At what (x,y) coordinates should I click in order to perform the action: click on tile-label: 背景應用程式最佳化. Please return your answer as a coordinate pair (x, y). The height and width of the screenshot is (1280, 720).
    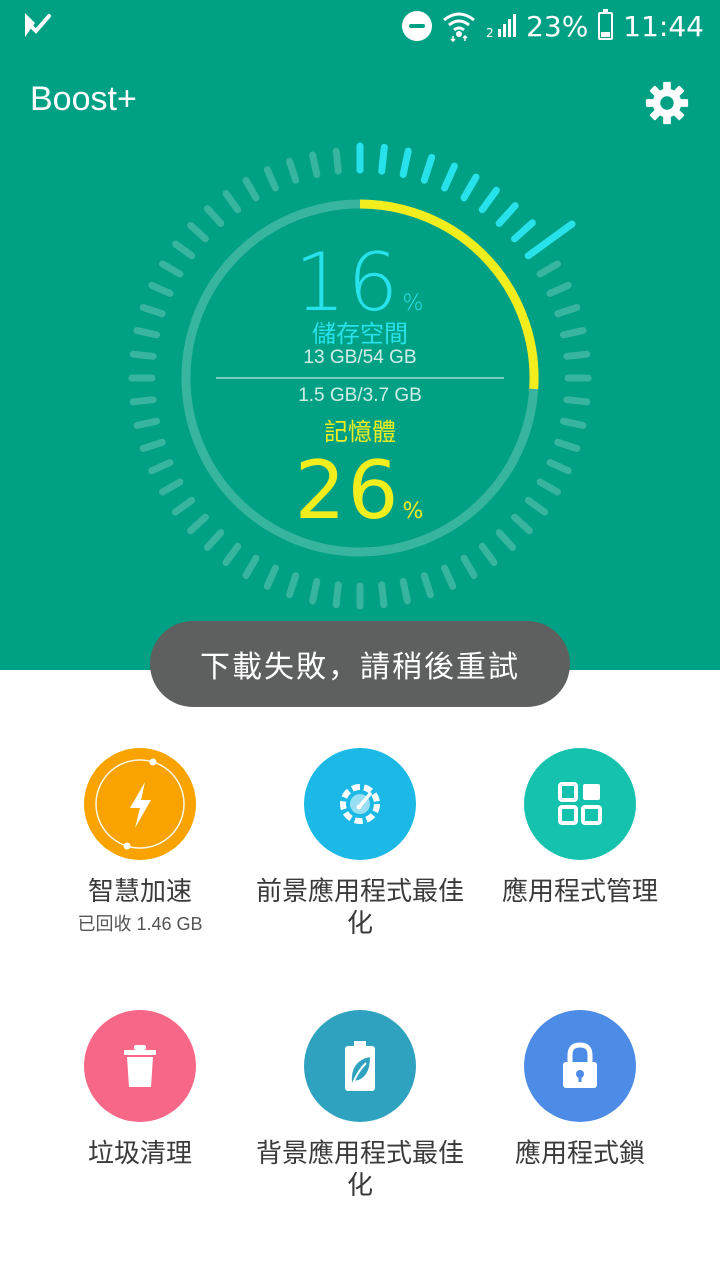
    Looking at the image, I should click on (359, 1170).